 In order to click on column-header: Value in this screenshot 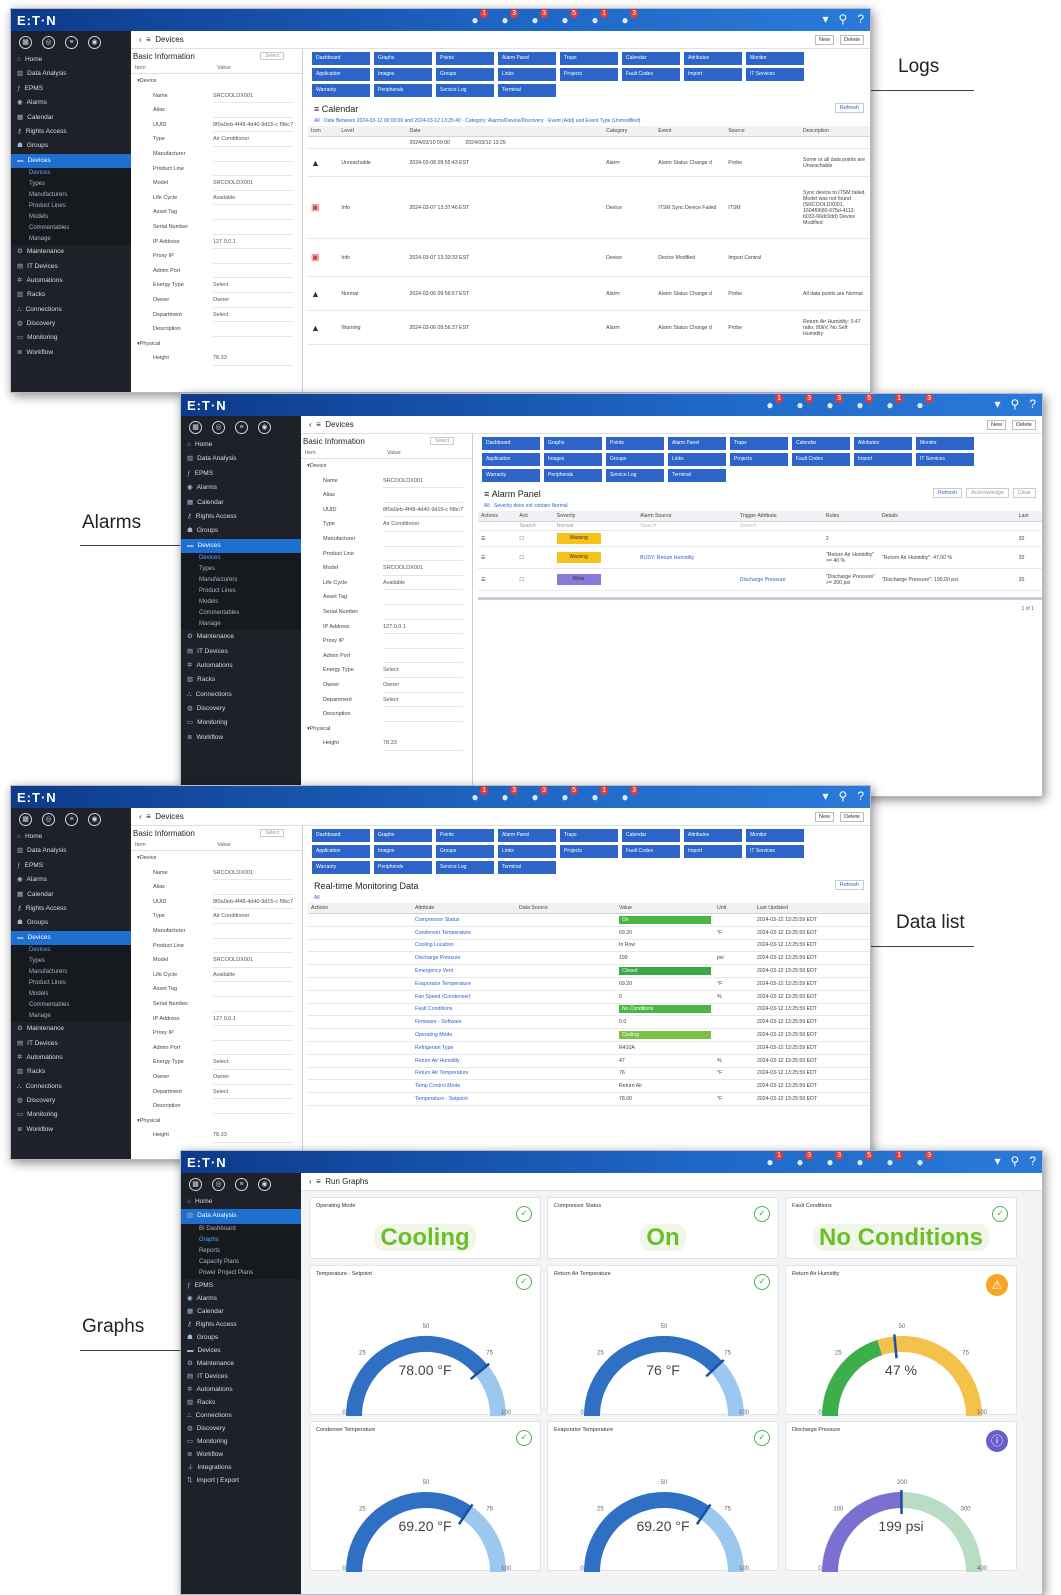, I will do `click(665, 908)`.